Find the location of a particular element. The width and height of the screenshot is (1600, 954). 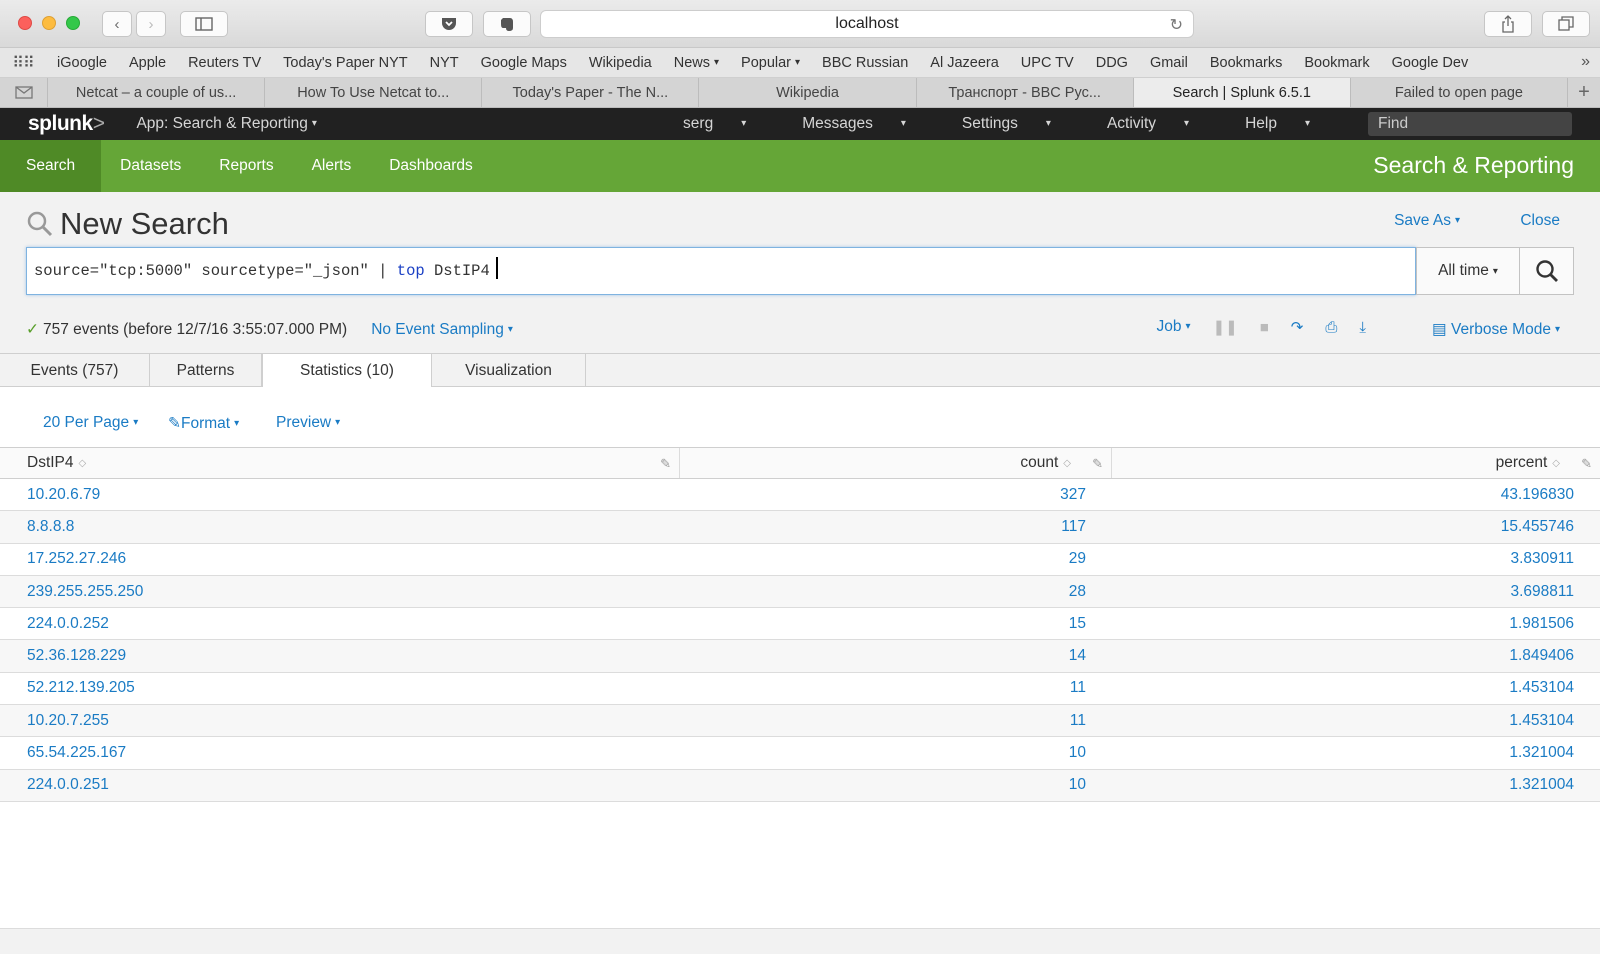

pause-icon: ❚❚ is located at coordinates (1225, 327).